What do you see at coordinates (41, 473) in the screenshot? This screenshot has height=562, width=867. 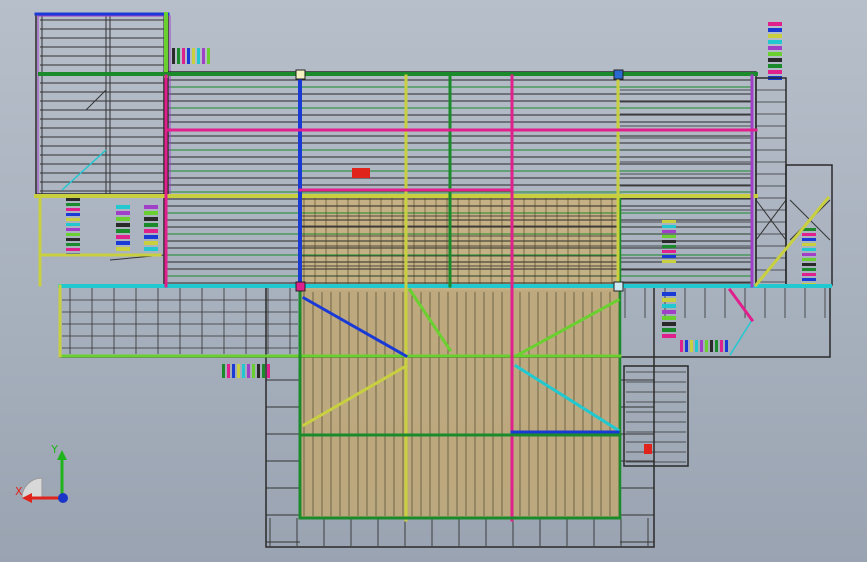 I see `coordinate-triad: Y X` at bounding box center [41, 473].